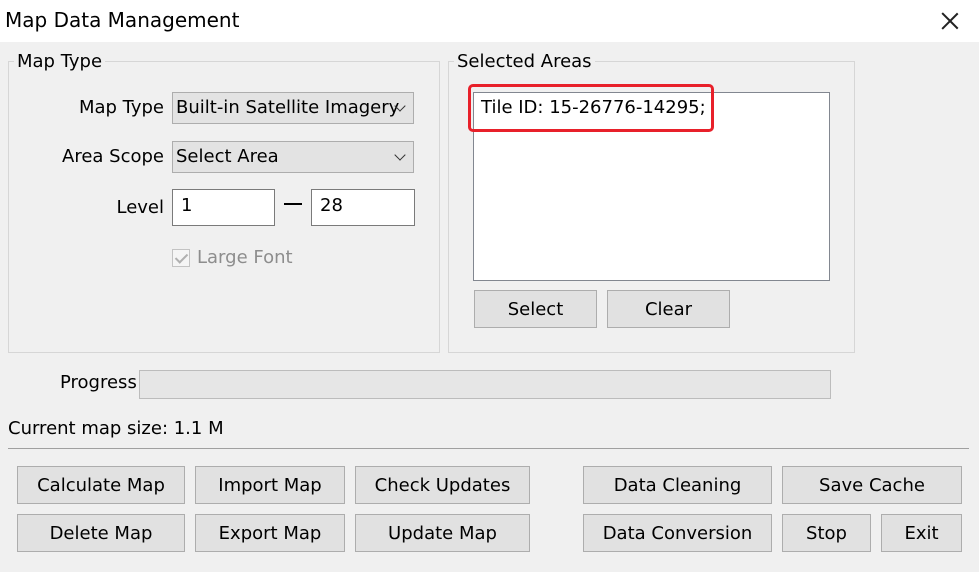  What do you see at coordinates (113, 156) in the screenshot?
I see `area-scope-label: Area Scope` at bounding box center [113, 156].